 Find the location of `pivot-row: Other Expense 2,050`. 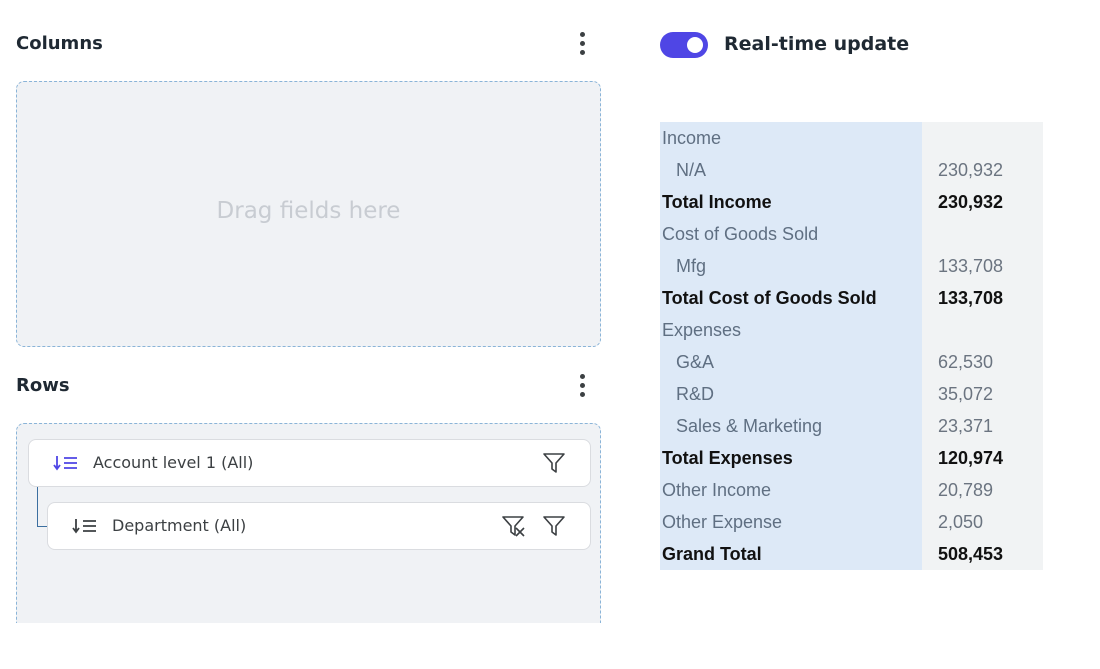

pivot-row: Other Expense 2,050 is located at coordinates (851, 522).